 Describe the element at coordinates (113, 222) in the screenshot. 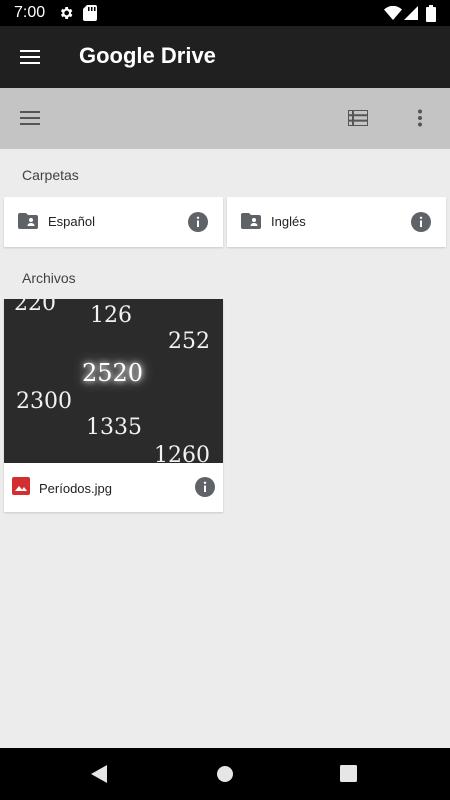

I see `folder-item: Español` at that location.